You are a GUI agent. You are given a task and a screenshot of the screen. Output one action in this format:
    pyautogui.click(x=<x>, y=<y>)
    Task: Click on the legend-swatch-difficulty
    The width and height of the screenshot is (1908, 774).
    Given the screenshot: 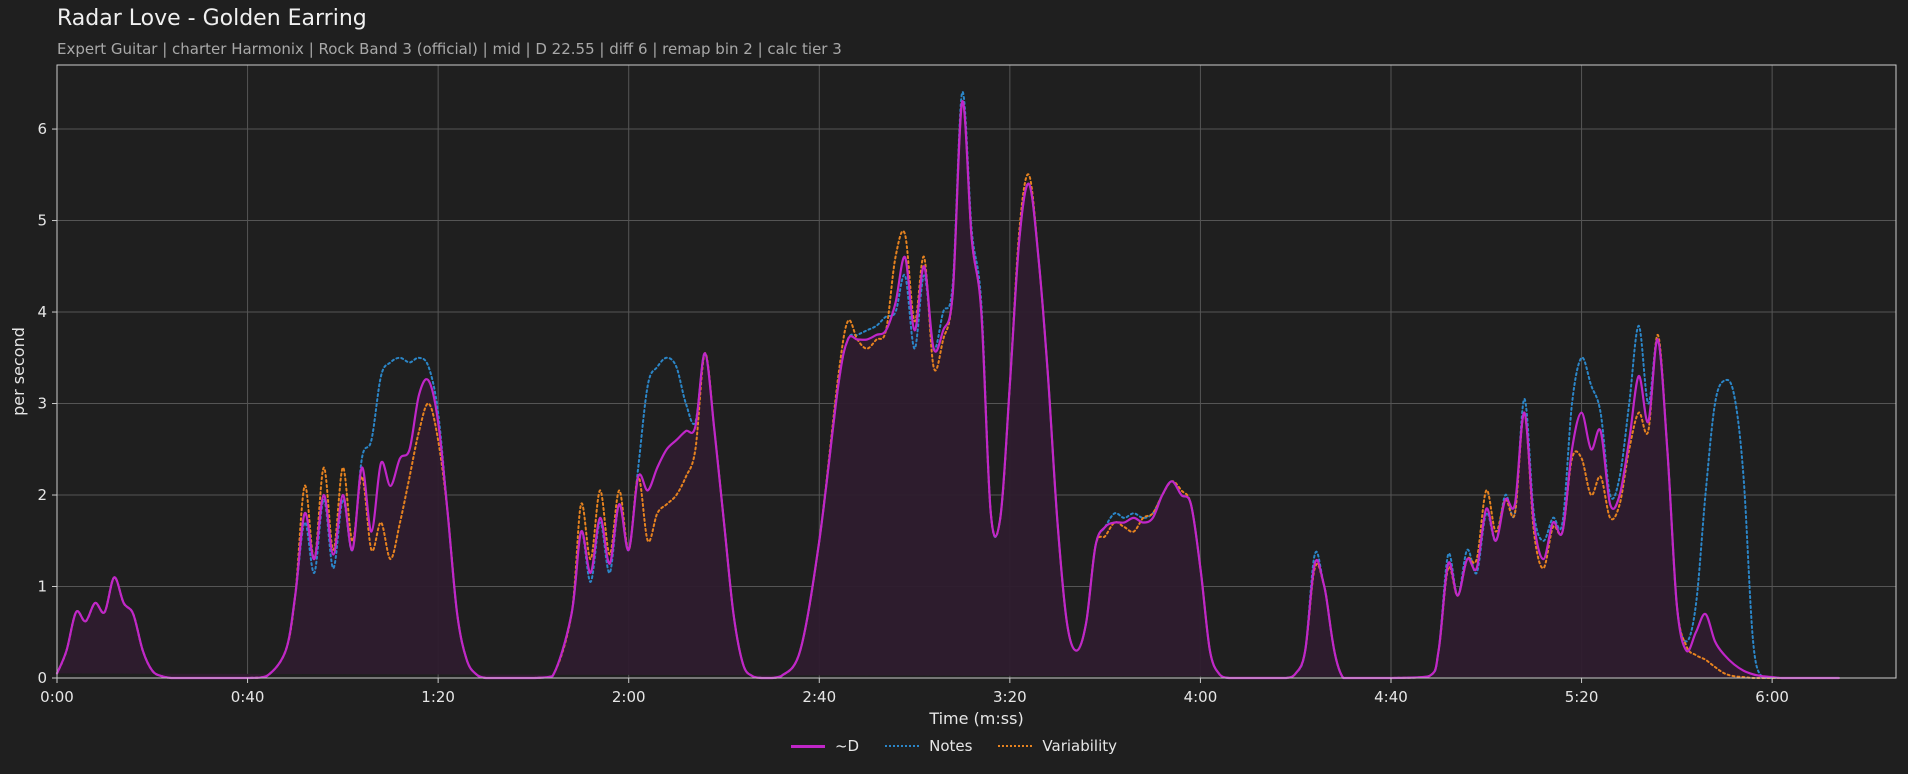 What is the action you would take?
    pyautogui.click(x=807, y=746)
    